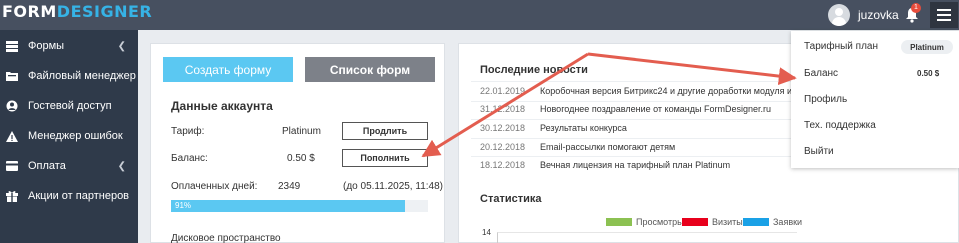 This screenshot has width=959, height=243. I want to click on forms-icon, so click(12, 46).